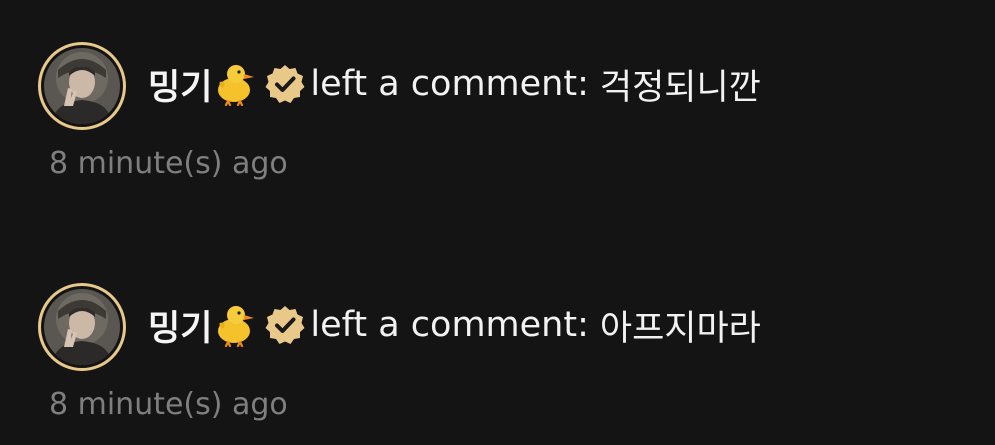 This screenshot has height=445, width=995. What do you see at coordinates (680, 328) in the screenshot?
I see `comment-text: 아프지마라` at bounding box center [680, 328].